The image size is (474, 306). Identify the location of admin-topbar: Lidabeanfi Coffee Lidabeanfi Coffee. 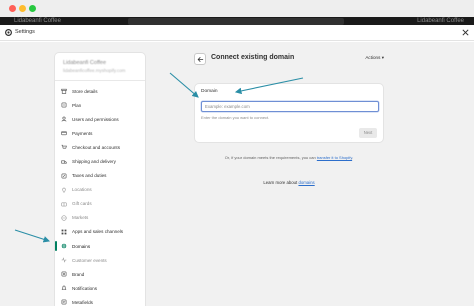
(237, 21).